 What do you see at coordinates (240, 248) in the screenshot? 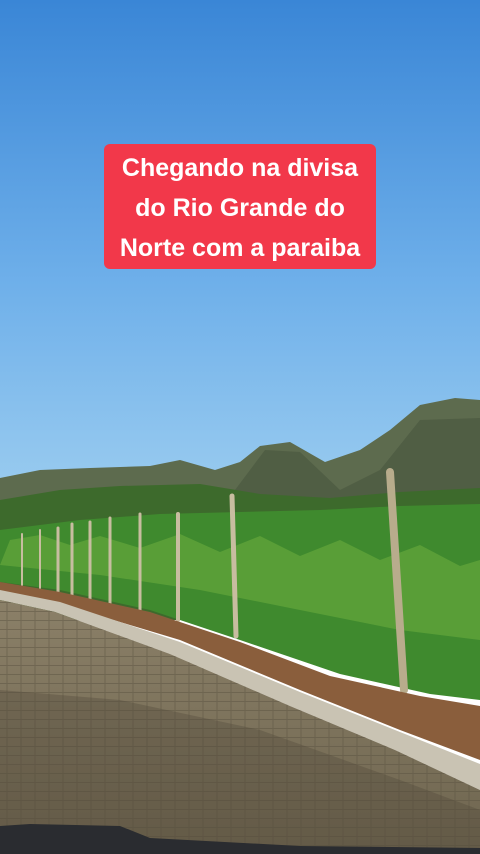
I see `caption-line-3: Norte com a paraiba` at bounding box center [240, 248].